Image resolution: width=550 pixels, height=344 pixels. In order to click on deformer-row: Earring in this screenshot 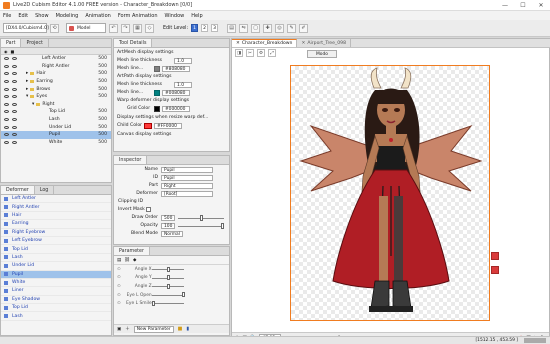, I will do `click(56, 224)`.